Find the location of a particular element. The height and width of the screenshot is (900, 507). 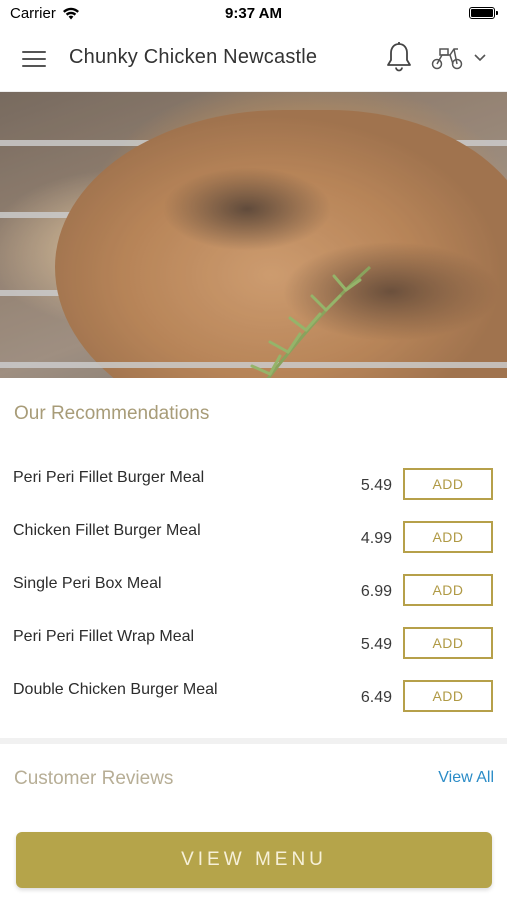

battery-icon is located at coordinates (483, 13).